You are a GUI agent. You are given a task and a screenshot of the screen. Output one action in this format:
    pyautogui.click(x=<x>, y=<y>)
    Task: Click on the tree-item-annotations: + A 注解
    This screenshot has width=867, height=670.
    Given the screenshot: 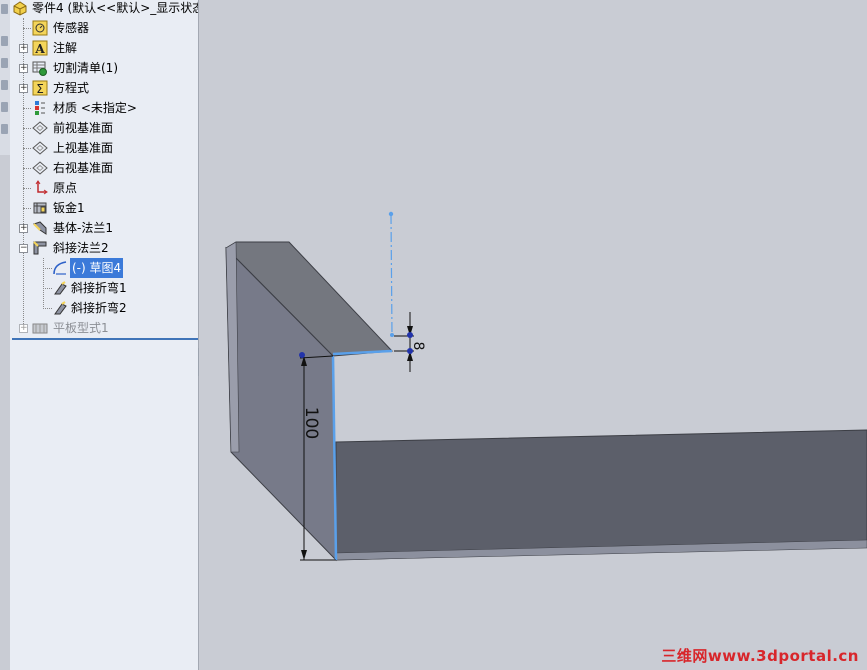 What is the action you would take?
    pyautogui.click(x=104, y=48)
    